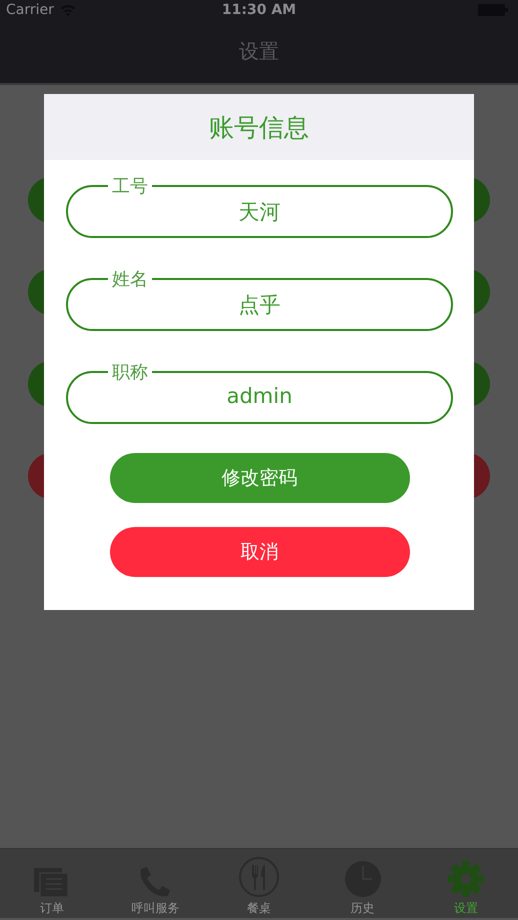  I want to click on field-value: admin, so click(259, 396).